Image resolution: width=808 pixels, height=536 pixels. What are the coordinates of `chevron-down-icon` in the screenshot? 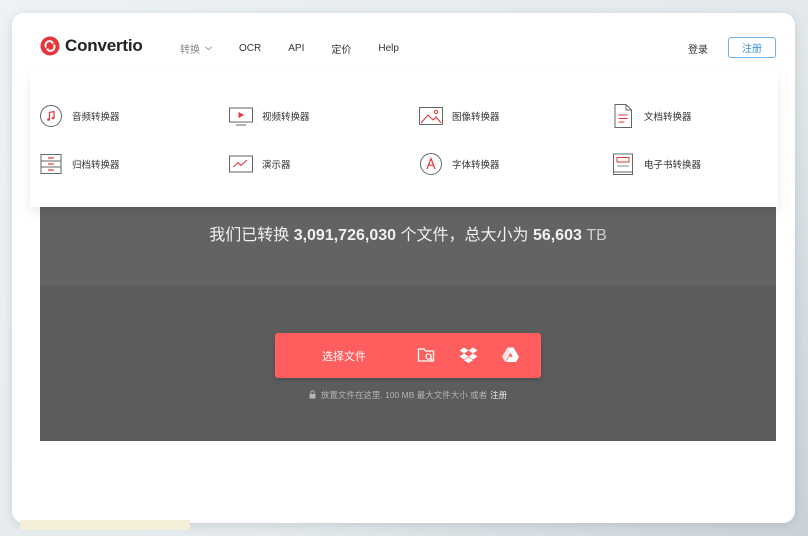 It's located at (208, 48).